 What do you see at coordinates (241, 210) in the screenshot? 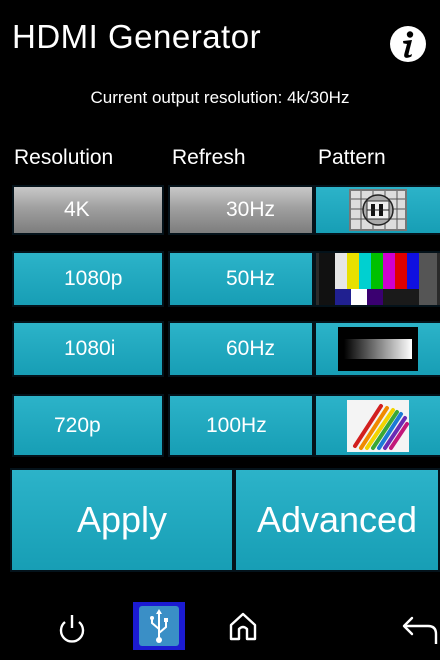
I see `refresh-button-30hz: 30Hz` at bounding box center [241, 210].